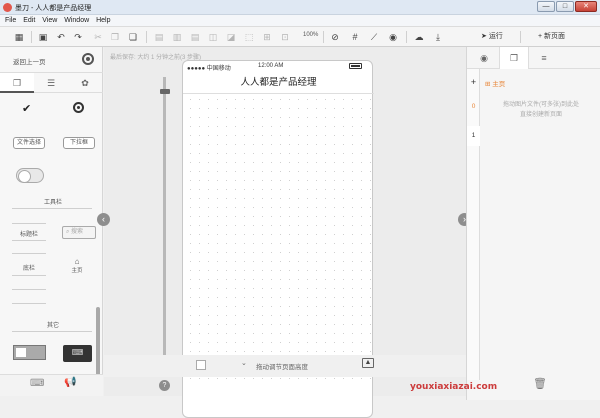 This screenshot has width=600, height=418. Describe the element at coordinates (586, 6) in the screenshot. I see `close-button: ✕` at that location.